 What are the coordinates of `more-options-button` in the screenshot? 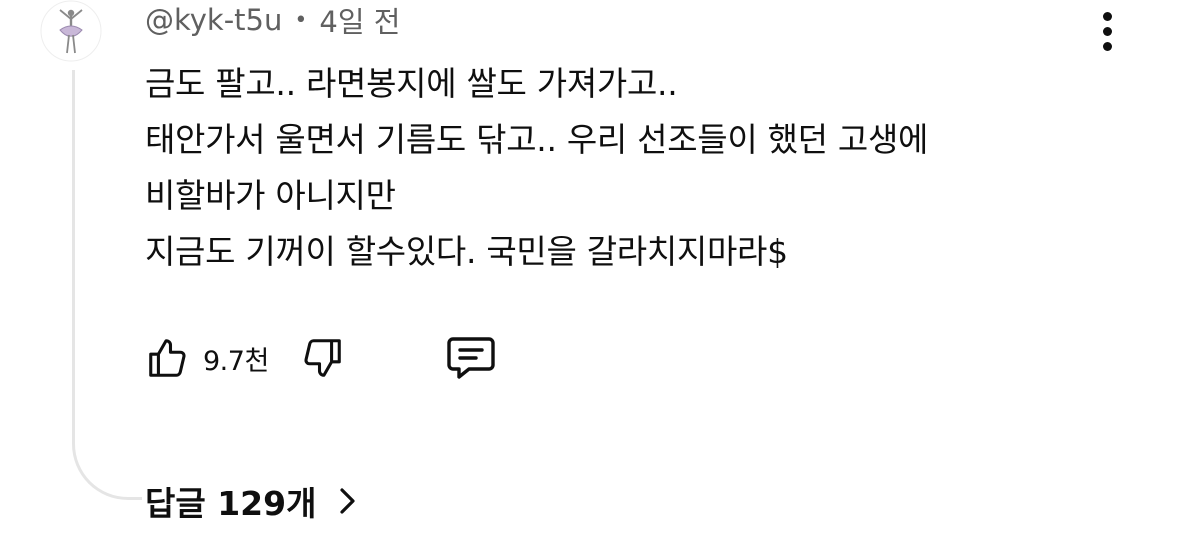 It's located at (1107, 31).